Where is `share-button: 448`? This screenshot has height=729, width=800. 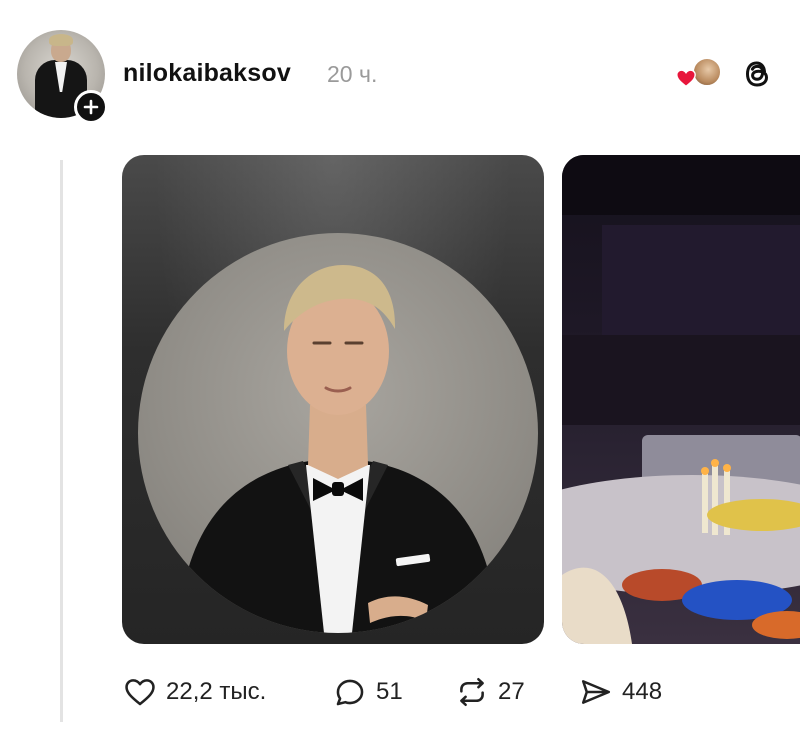
share-button: 448 is located at coordinates (620, 692).